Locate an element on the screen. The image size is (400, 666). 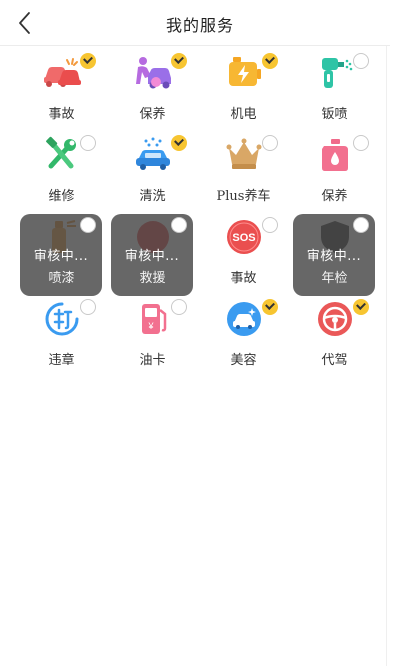
service-item-wash: 清洗 is located at coordinates (152, 171).